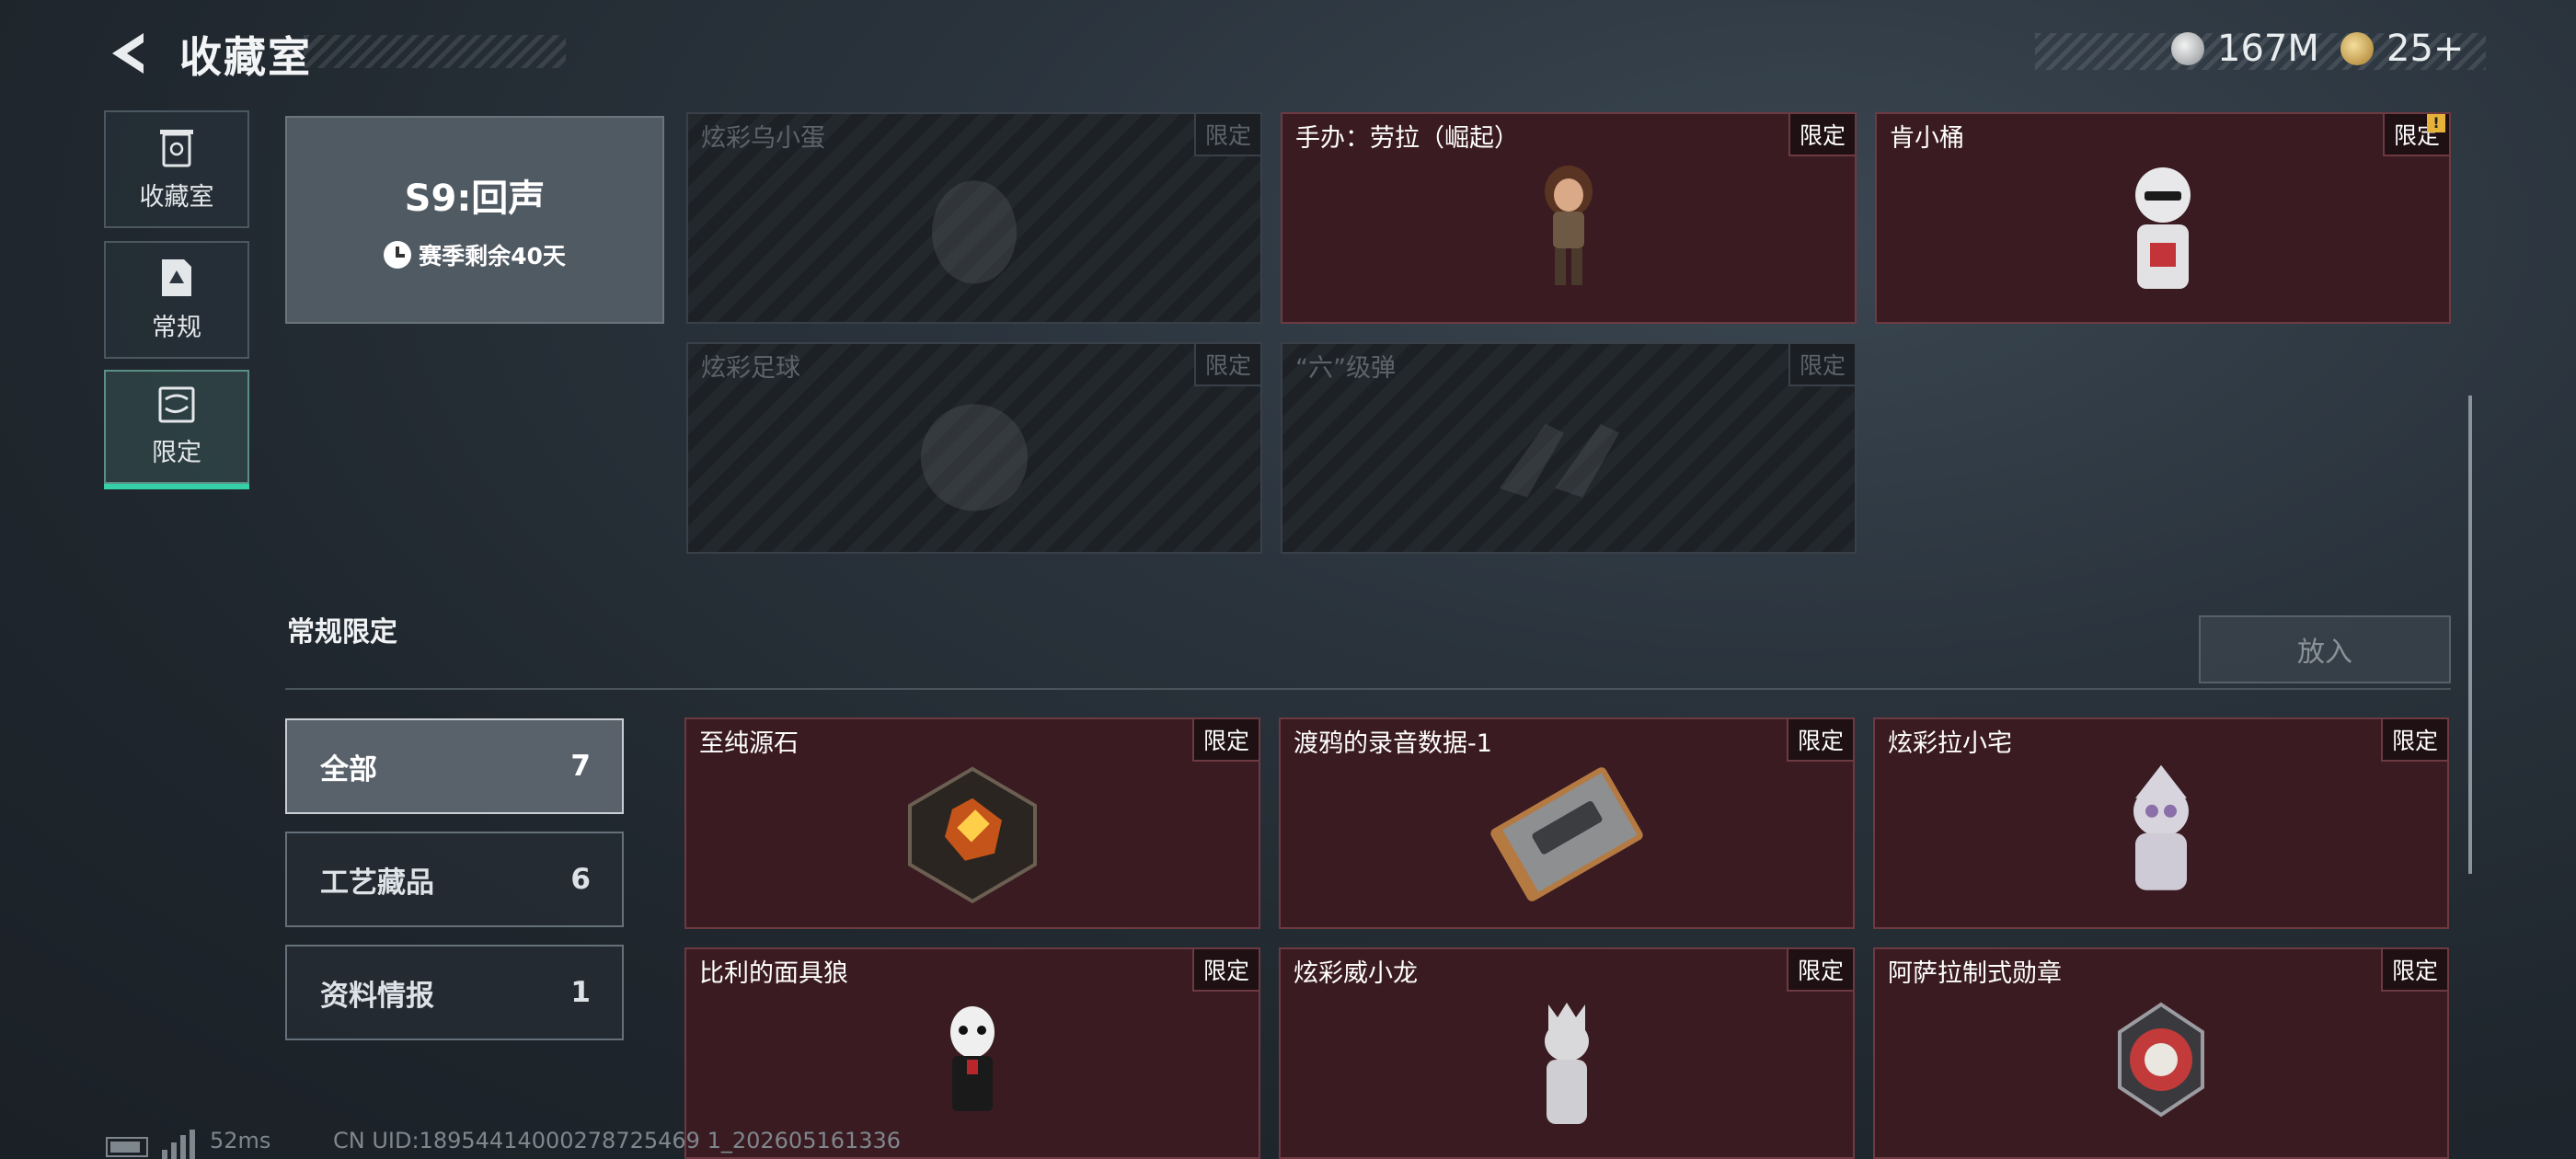 The image size is (2576, 1159). I want to click on section-title: 常规限定, so click(342, 632).